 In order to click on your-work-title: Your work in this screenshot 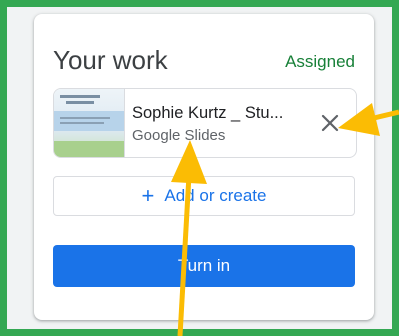, I will do `click(110, 60)`.